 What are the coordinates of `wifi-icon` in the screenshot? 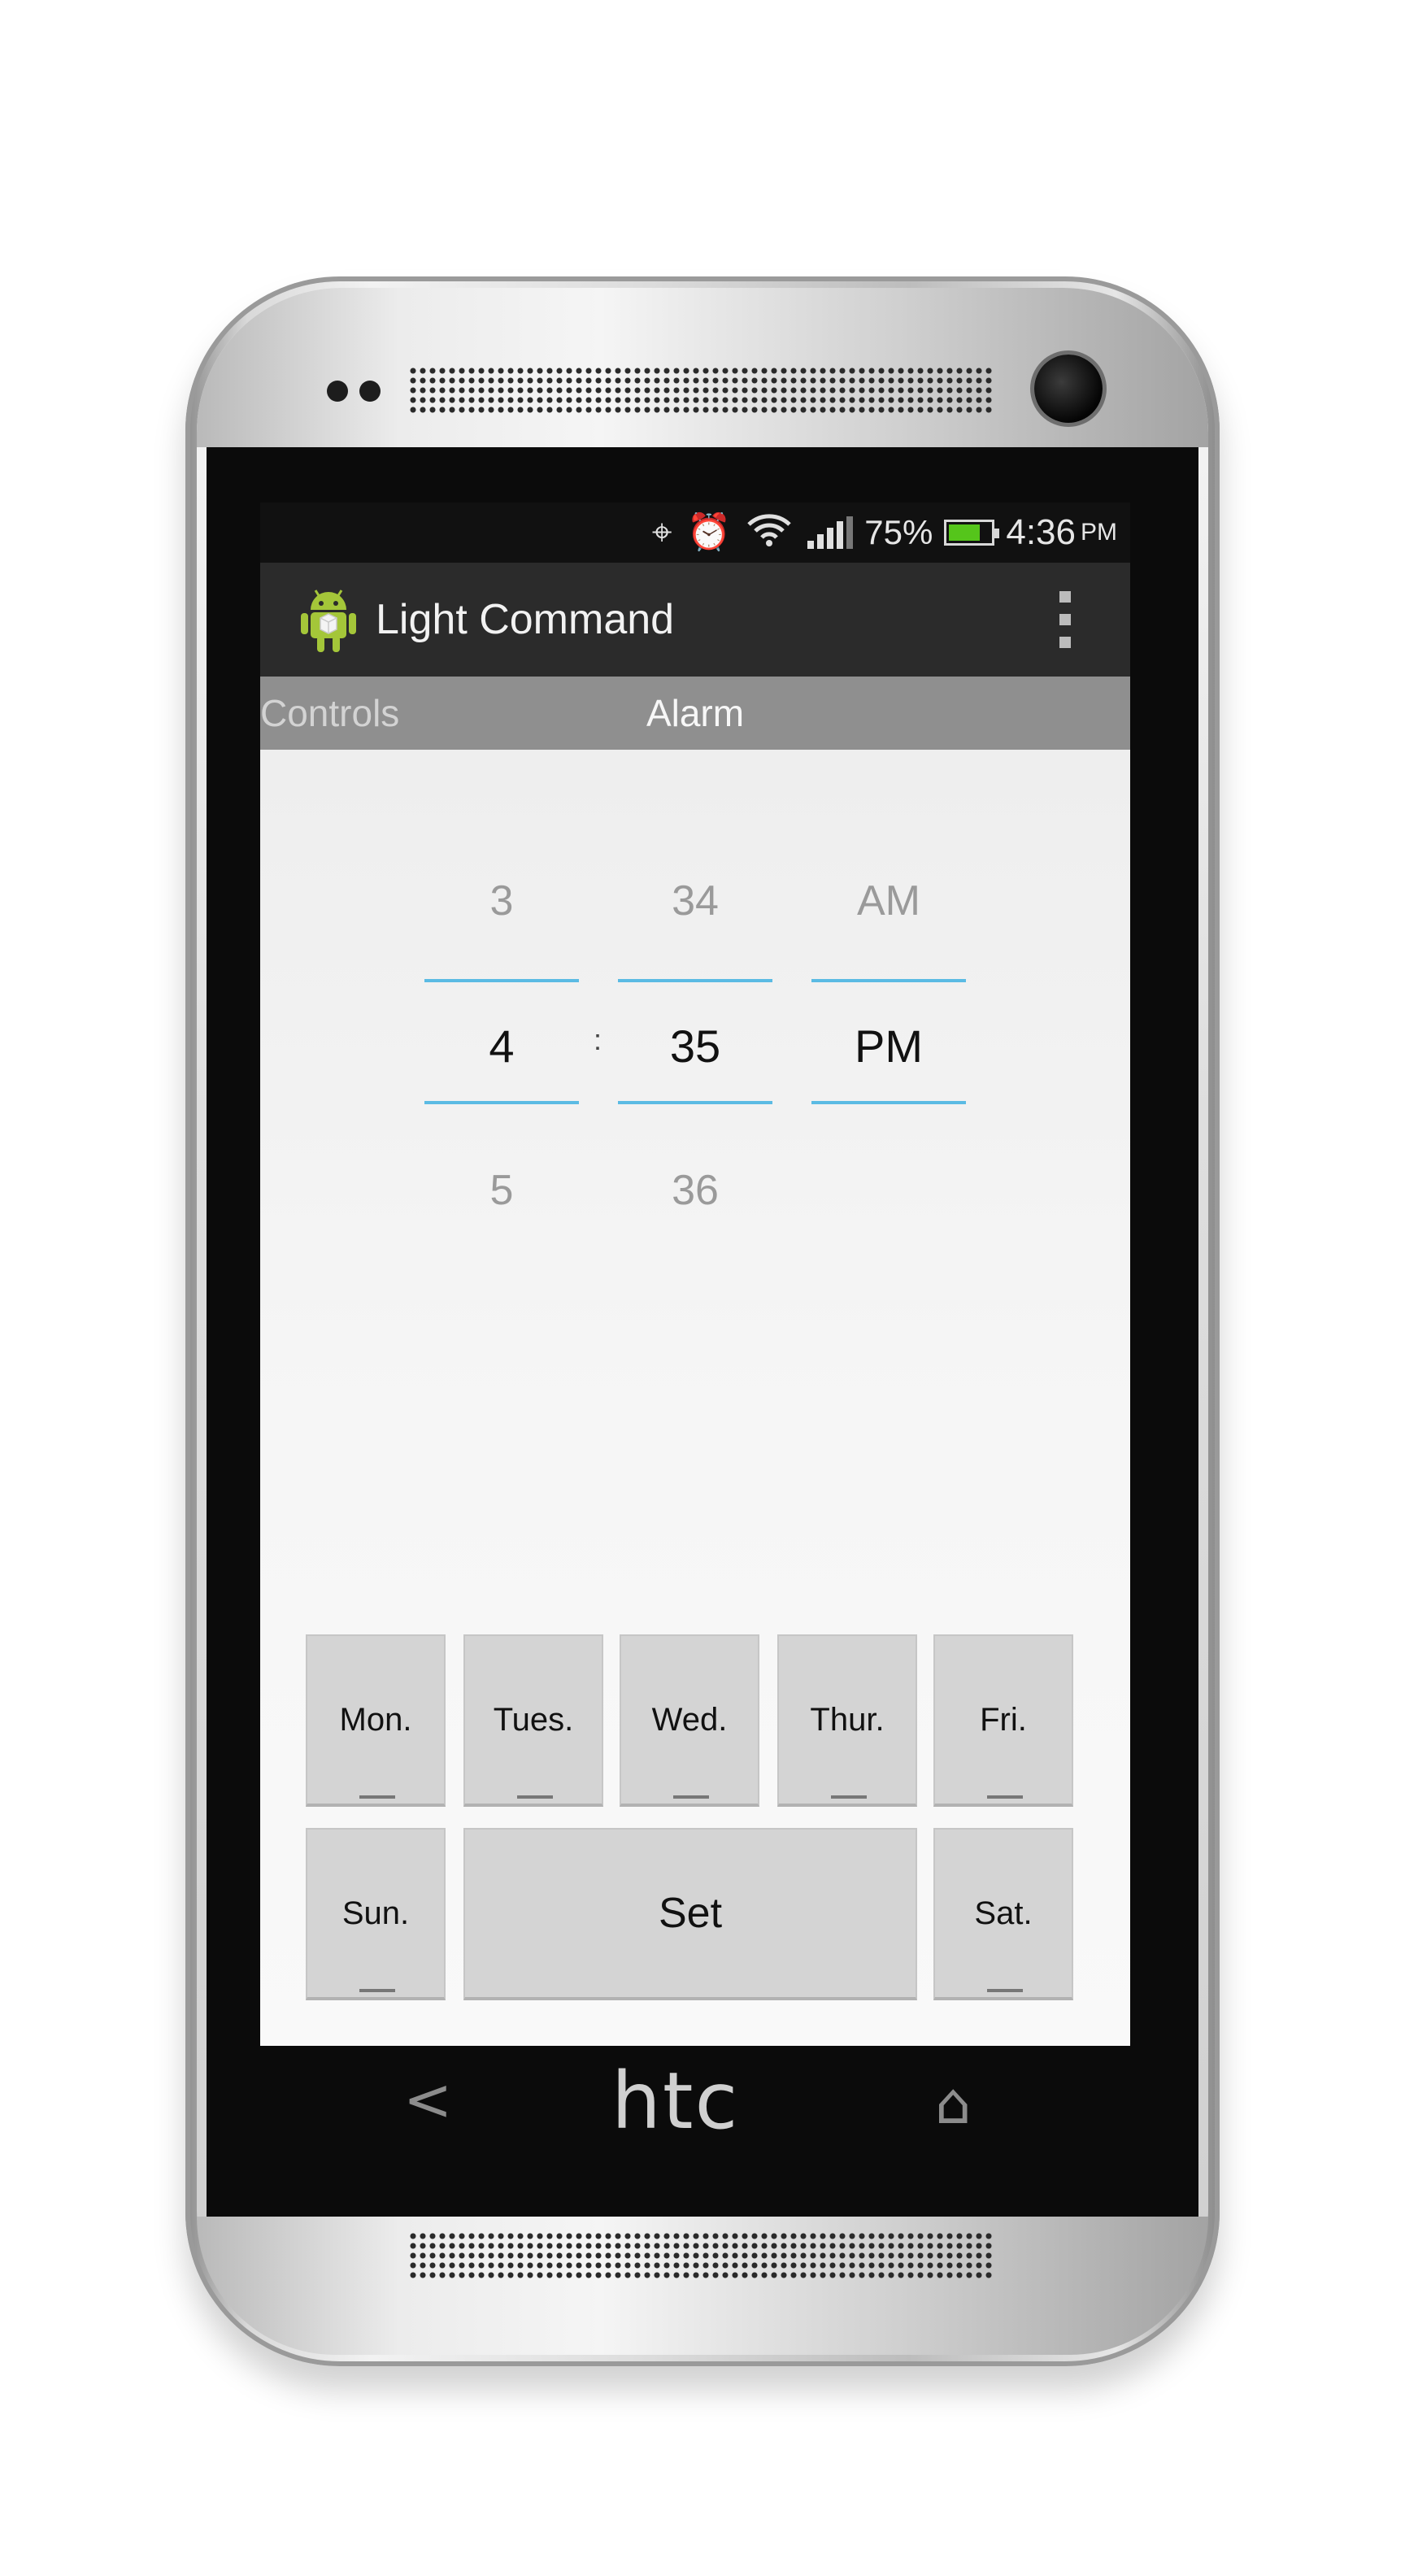 It's located at (769, 532).